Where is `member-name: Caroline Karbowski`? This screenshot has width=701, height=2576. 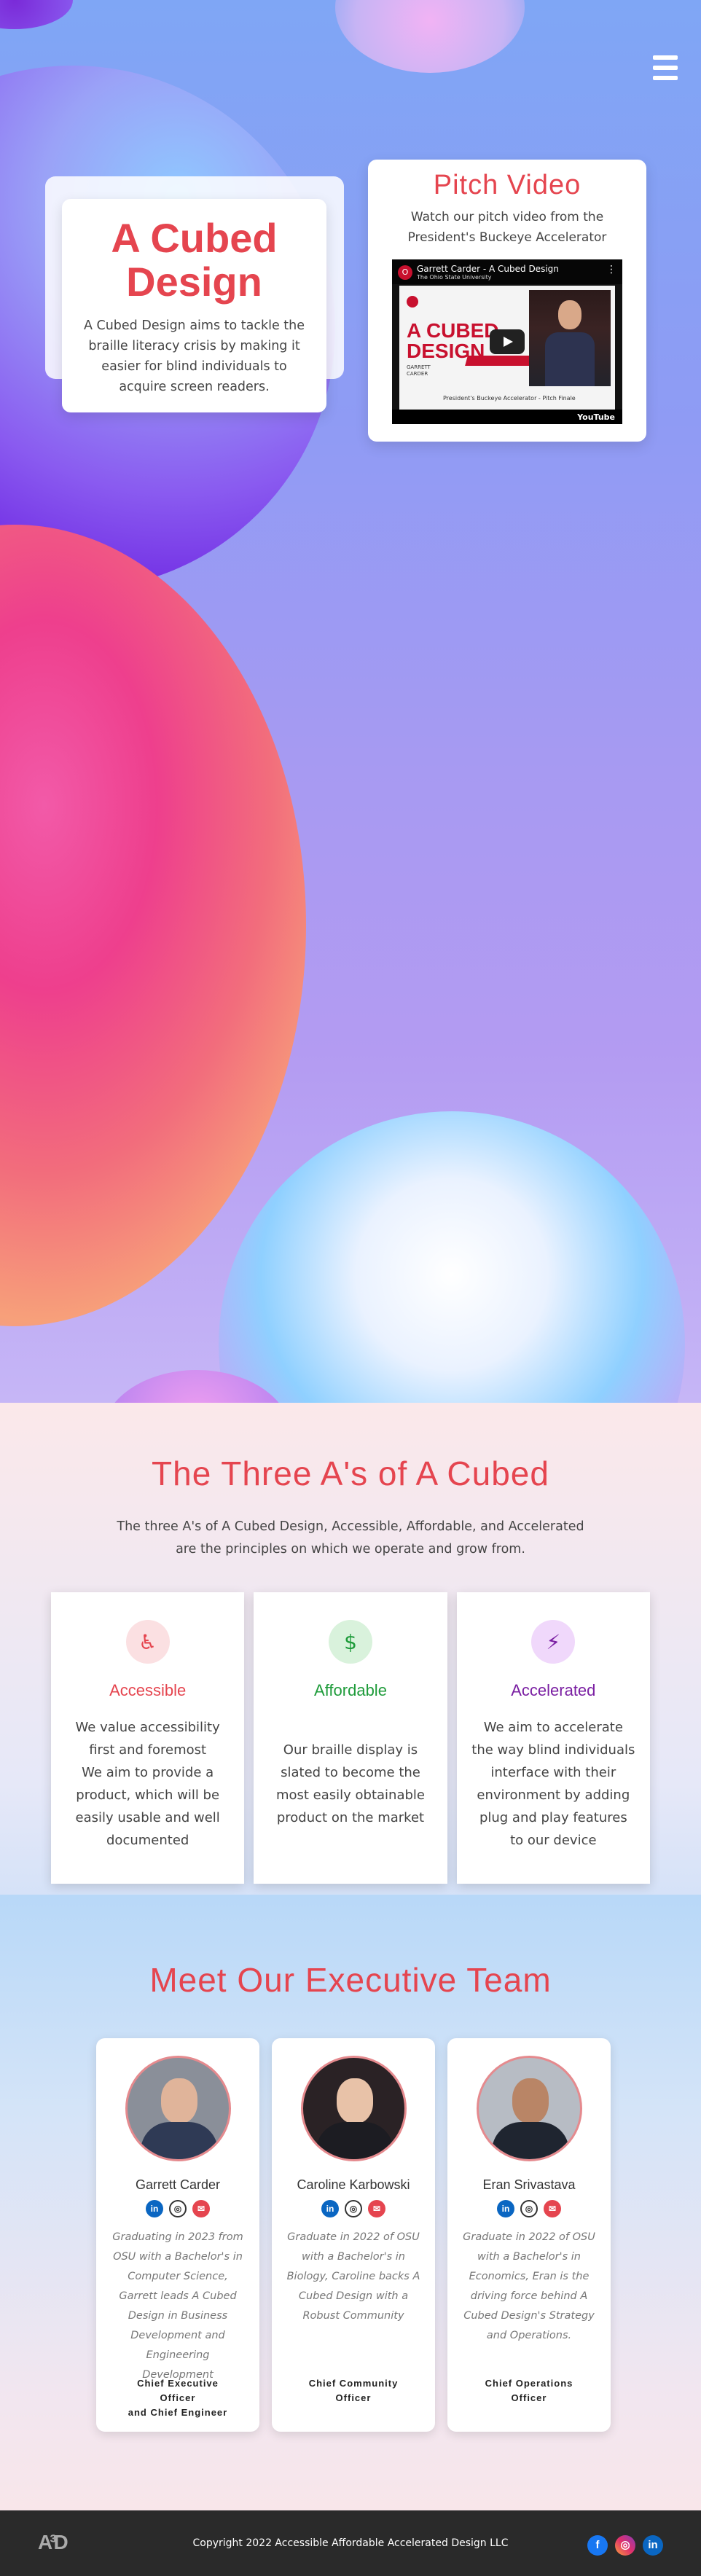 member-name: Caroline Karbowski is located at coordinates (353, 2184).